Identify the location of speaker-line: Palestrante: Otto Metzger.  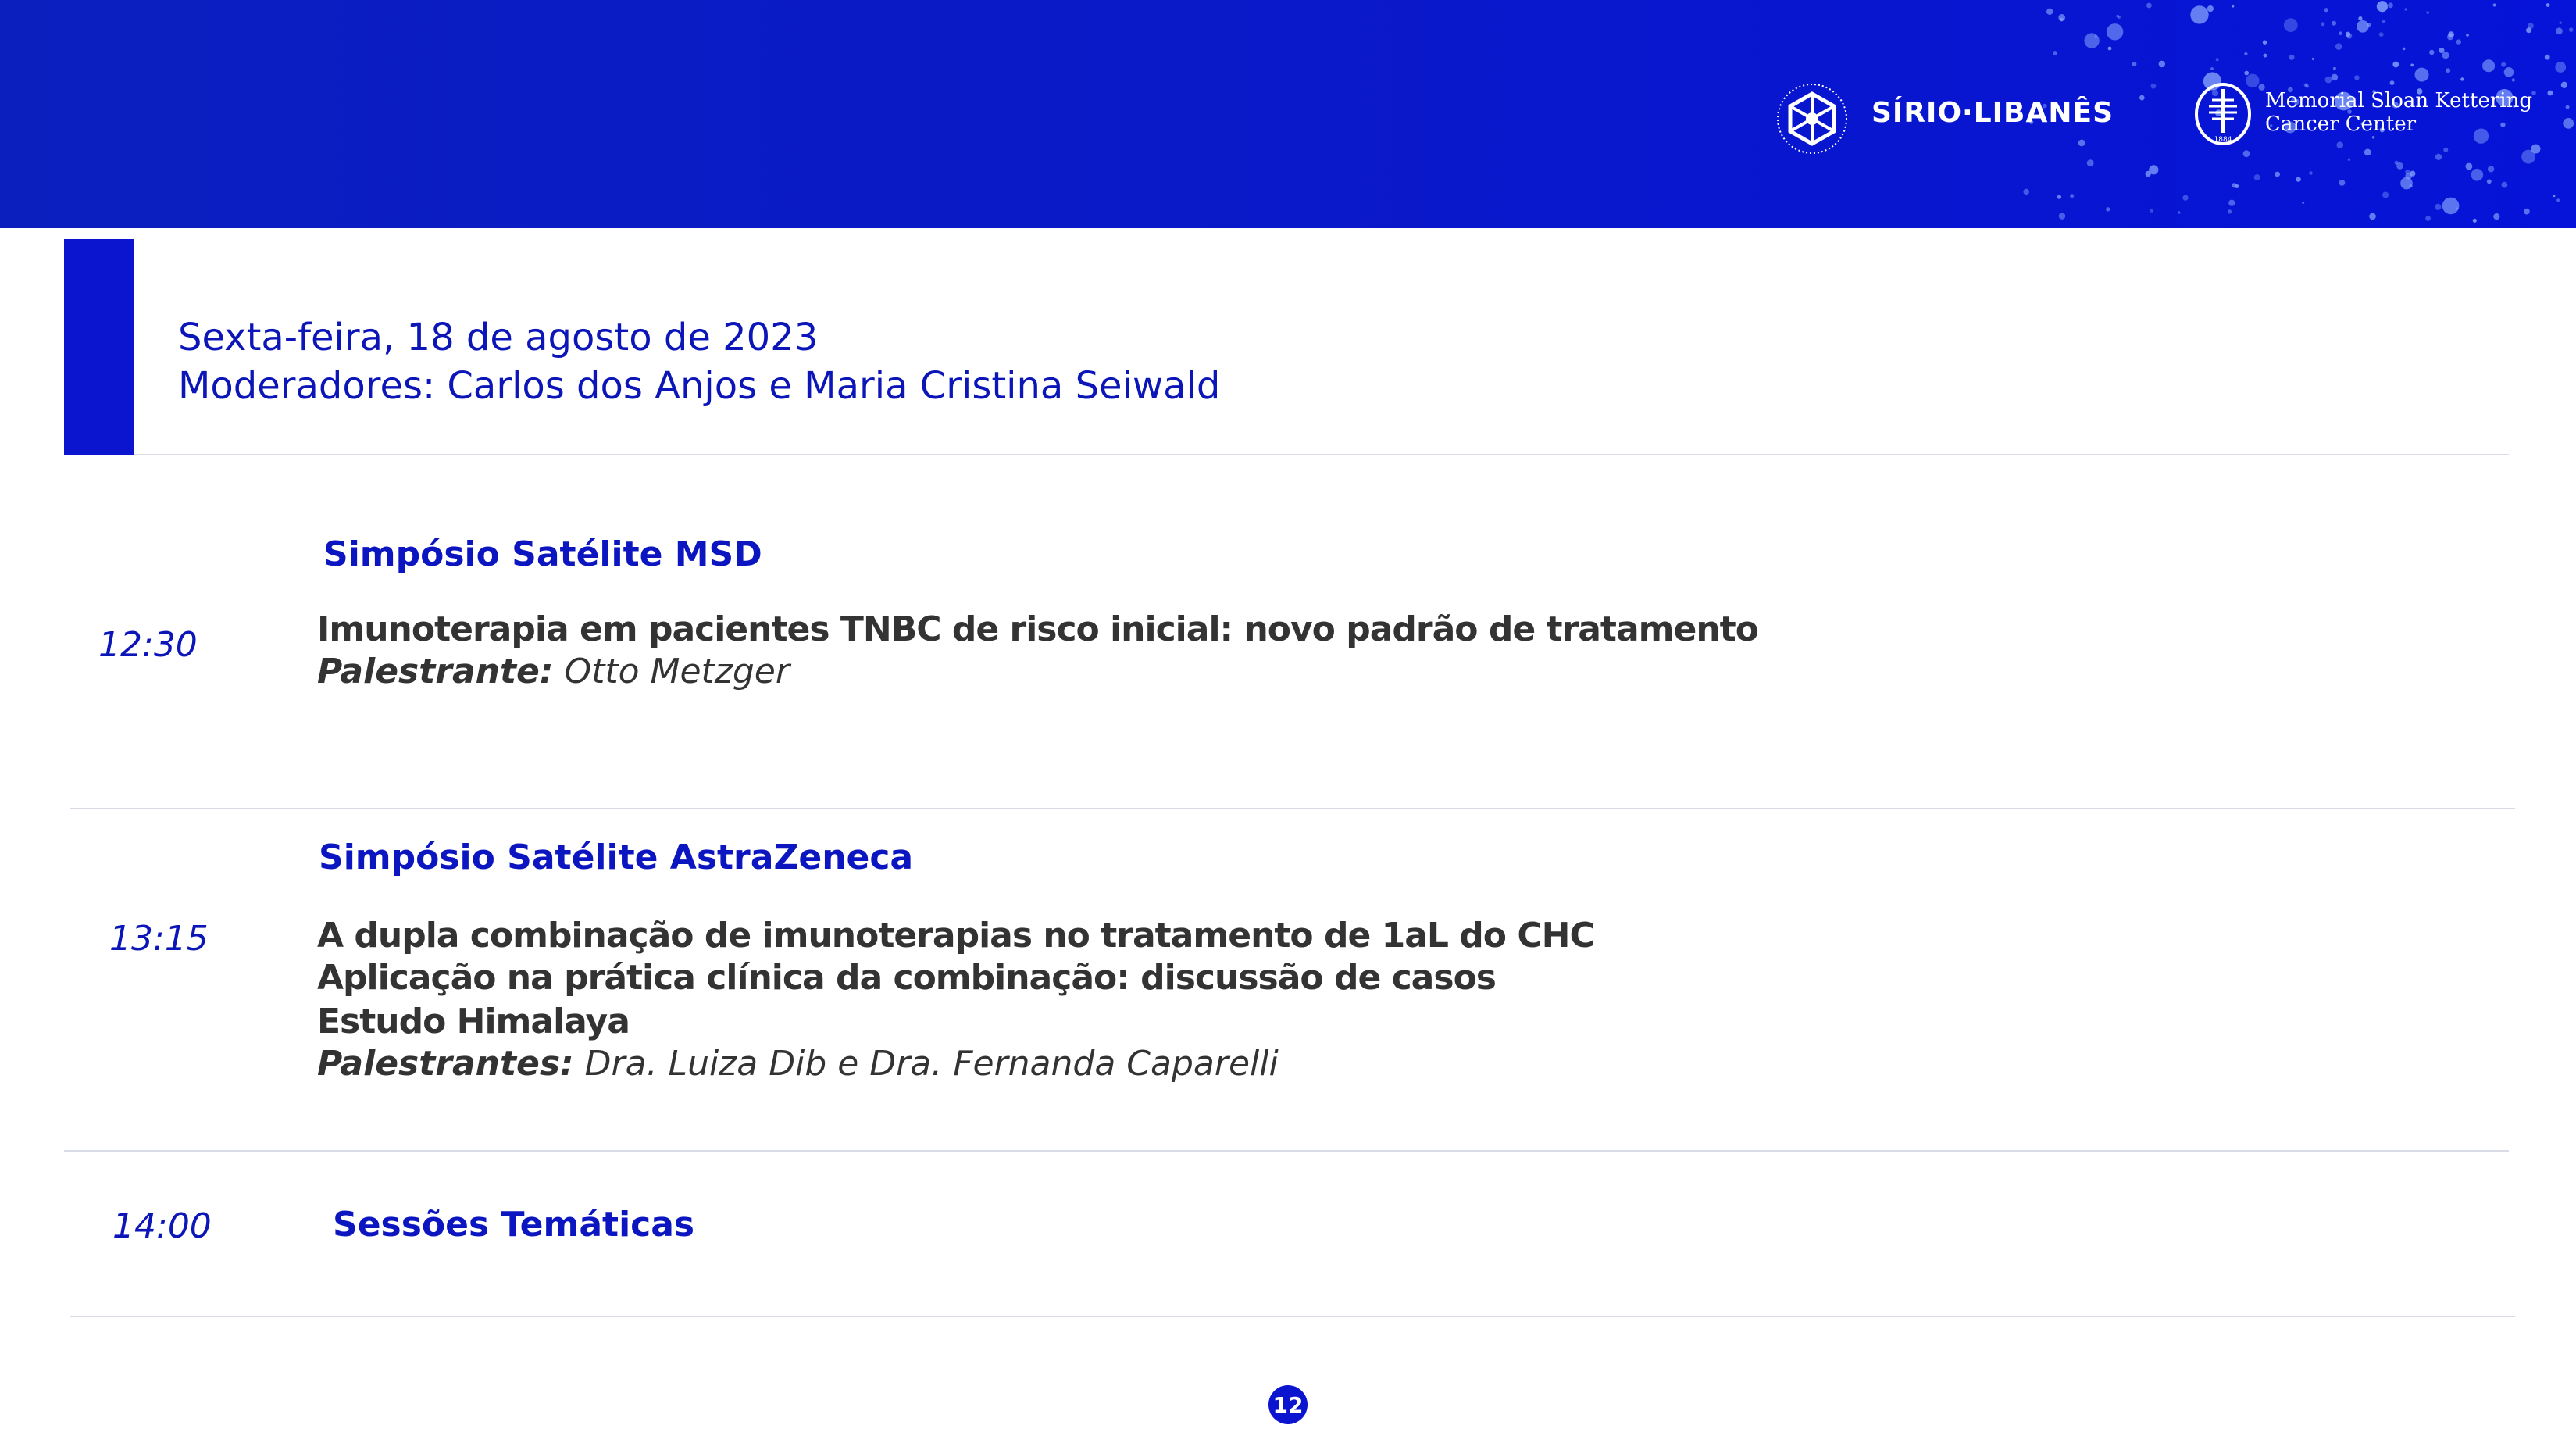
(553, 671).